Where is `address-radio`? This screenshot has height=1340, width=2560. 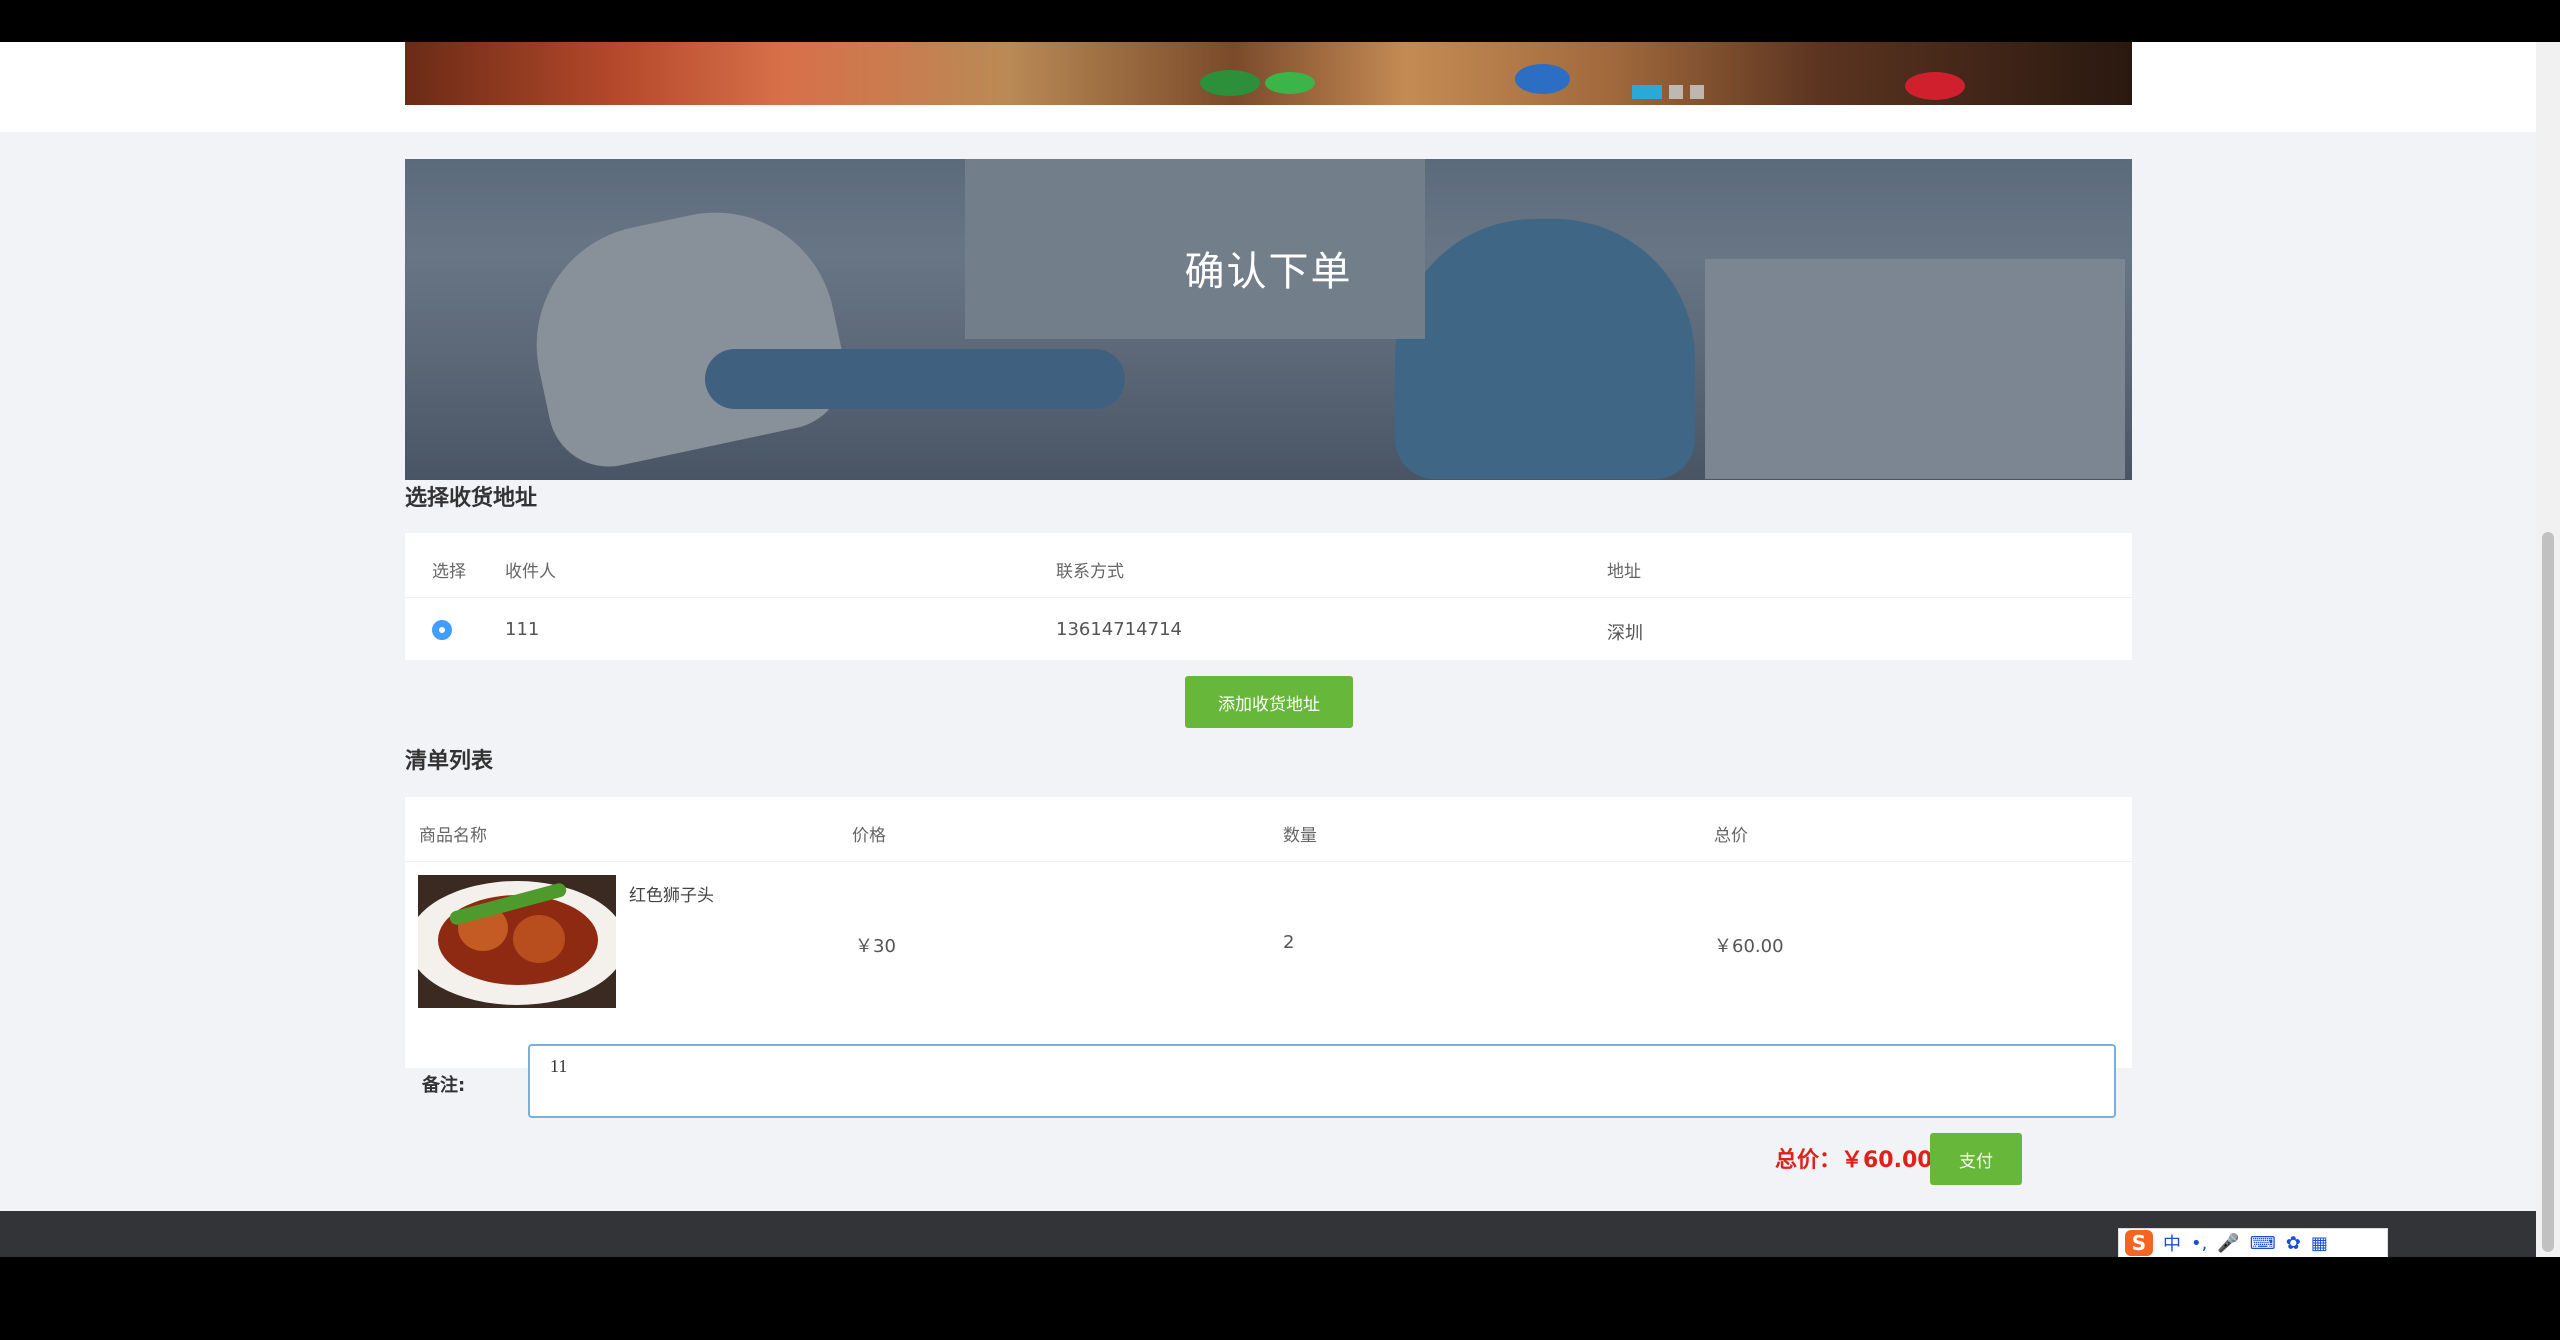
address-radio is located at coordinates (442, 630).